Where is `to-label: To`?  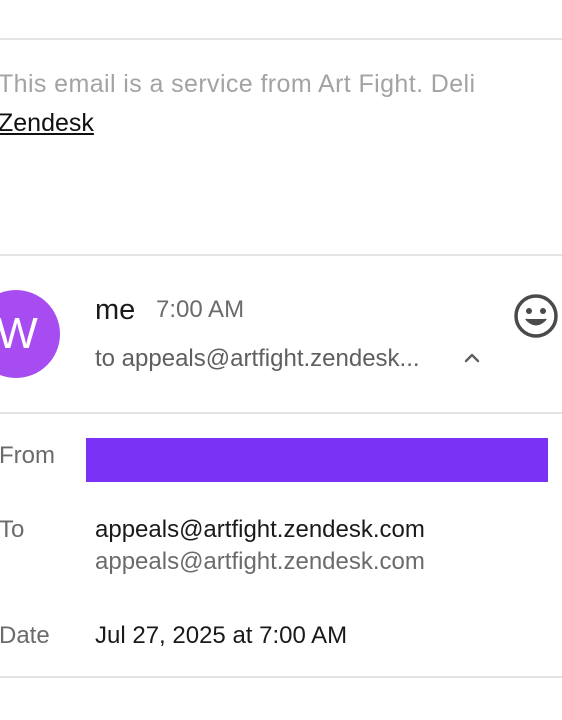
to-label: To is located at coordinates (12, 529).